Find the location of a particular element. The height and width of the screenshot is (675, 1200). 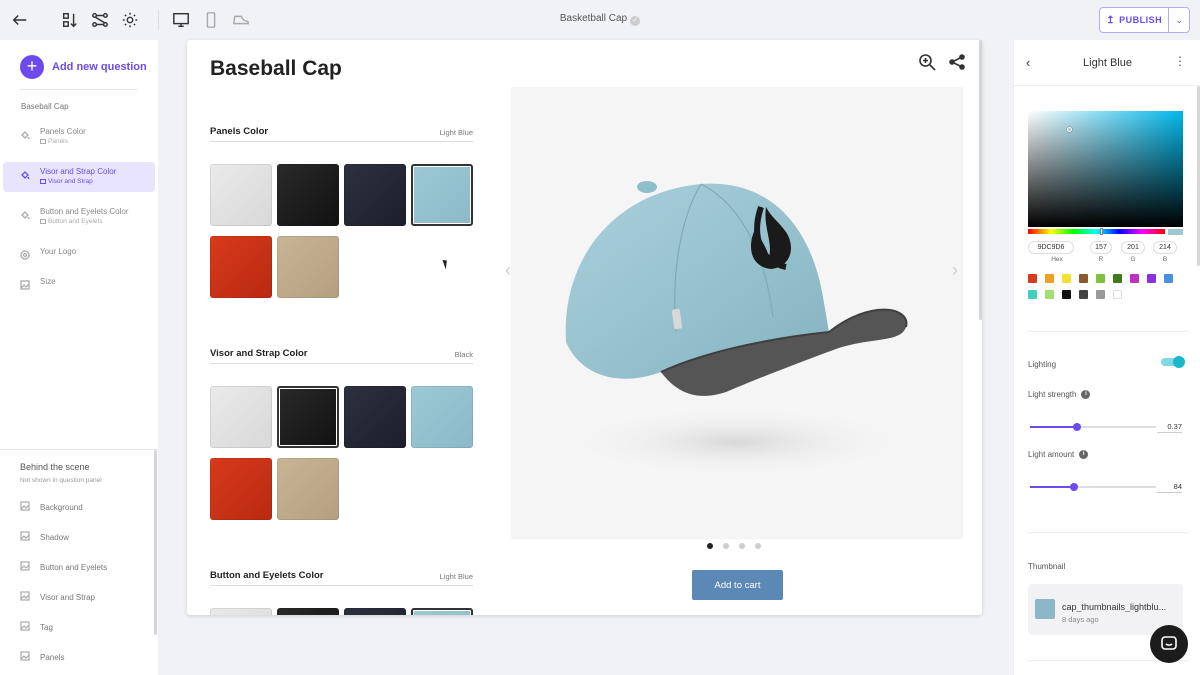

chevron-right-icon: › is located at coordinates (955, 270).